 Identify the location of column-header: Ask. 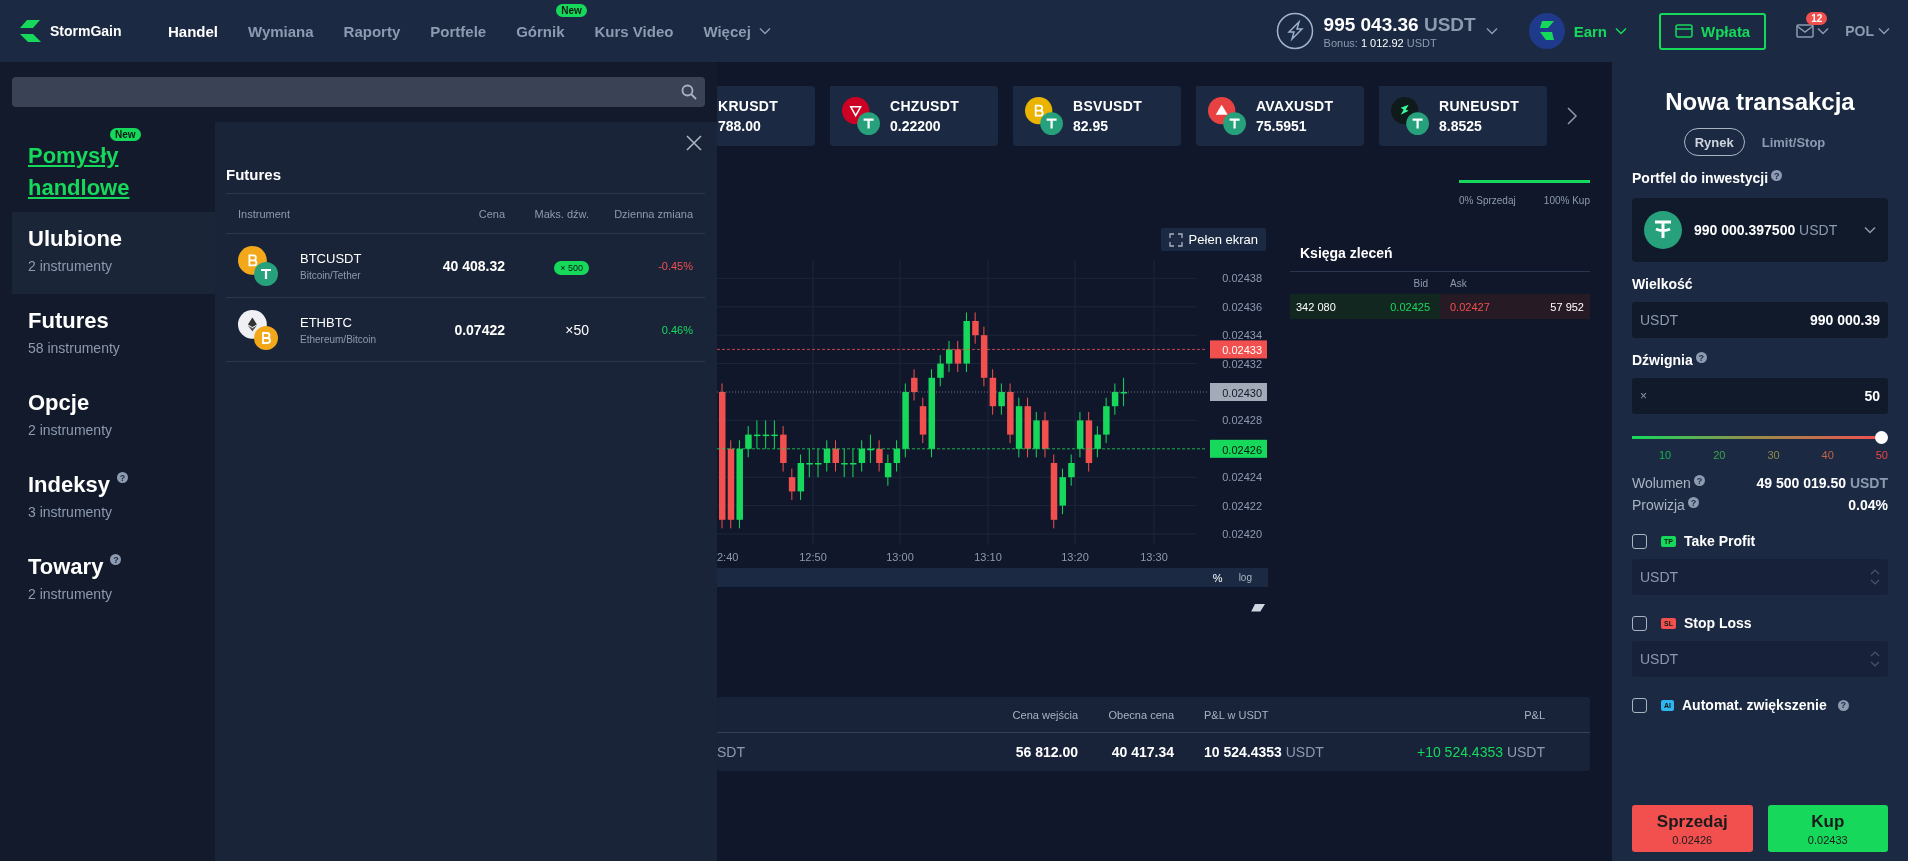
(1458, 283).